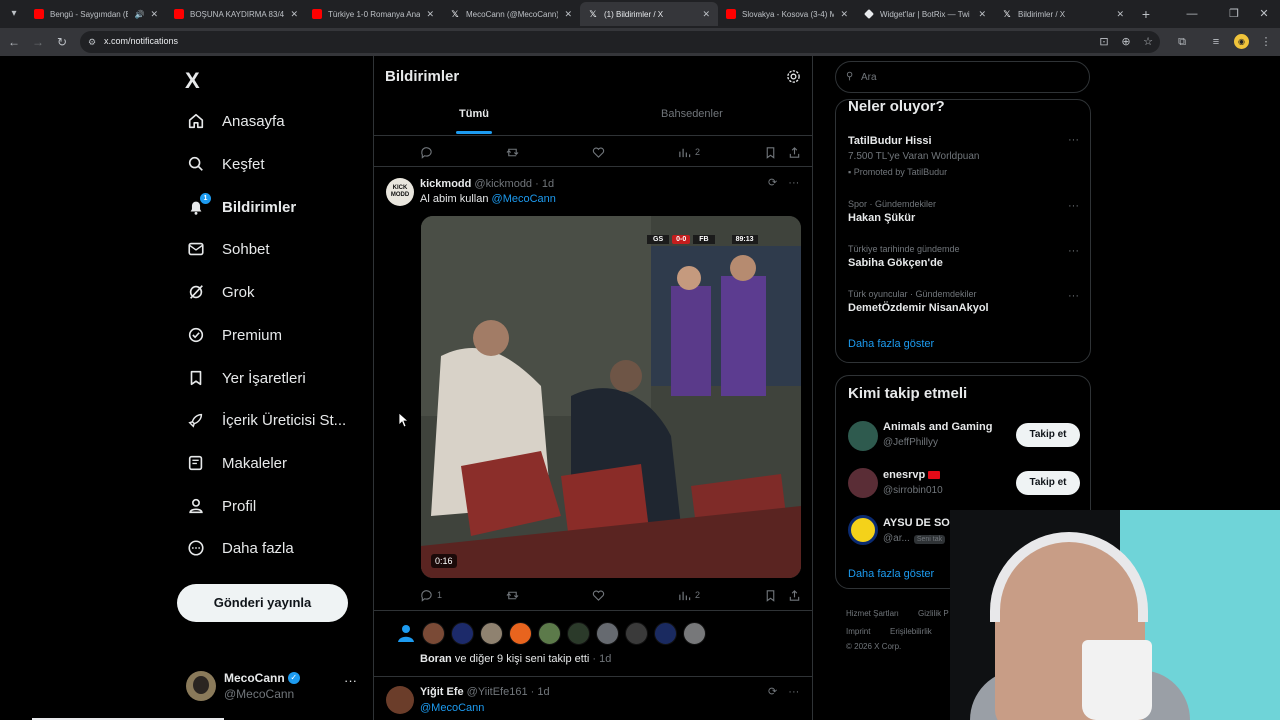 The image size is (1280, 720). Describe the element at coordinates (240, 548) in the screenshot. I see `nav-item-more: Daha fazla` at that location.